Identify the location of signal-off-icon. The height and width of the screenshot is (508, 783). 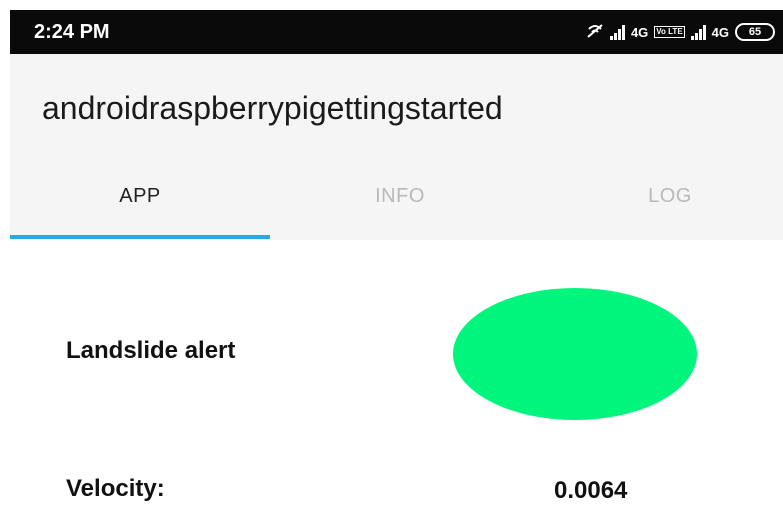
(595, 32).